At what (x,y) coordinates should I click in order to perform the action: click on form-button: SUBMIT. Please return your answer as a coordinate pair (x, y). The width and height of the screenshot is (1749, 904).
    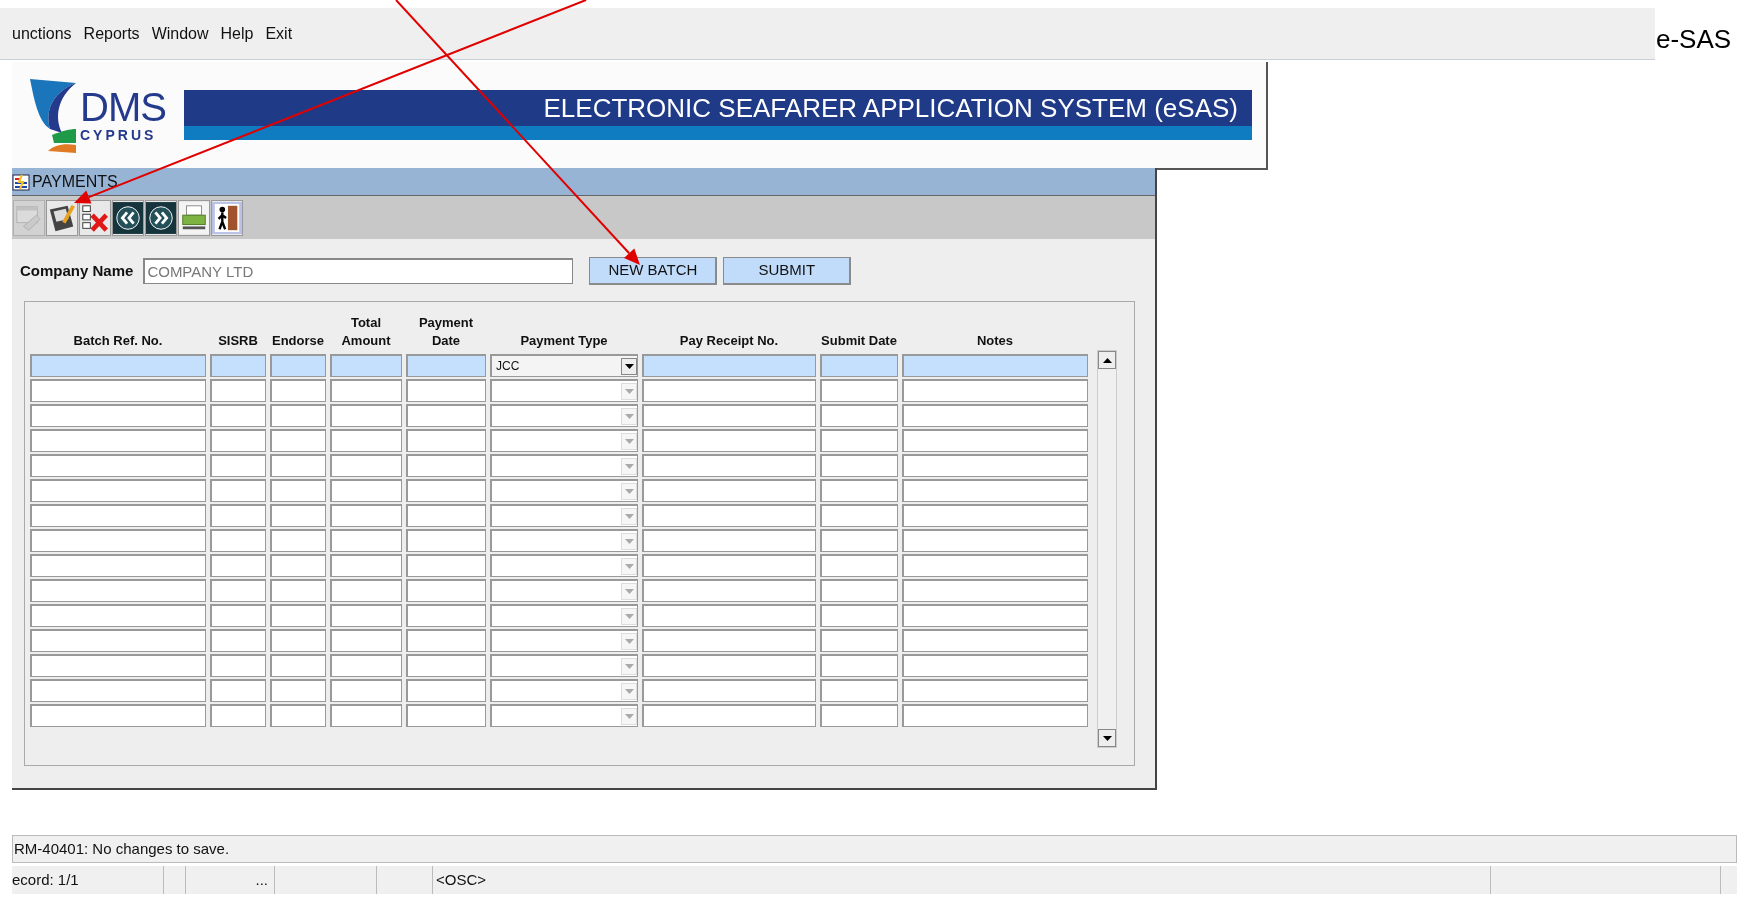
    Looking at the image, I should click on (787, 271).